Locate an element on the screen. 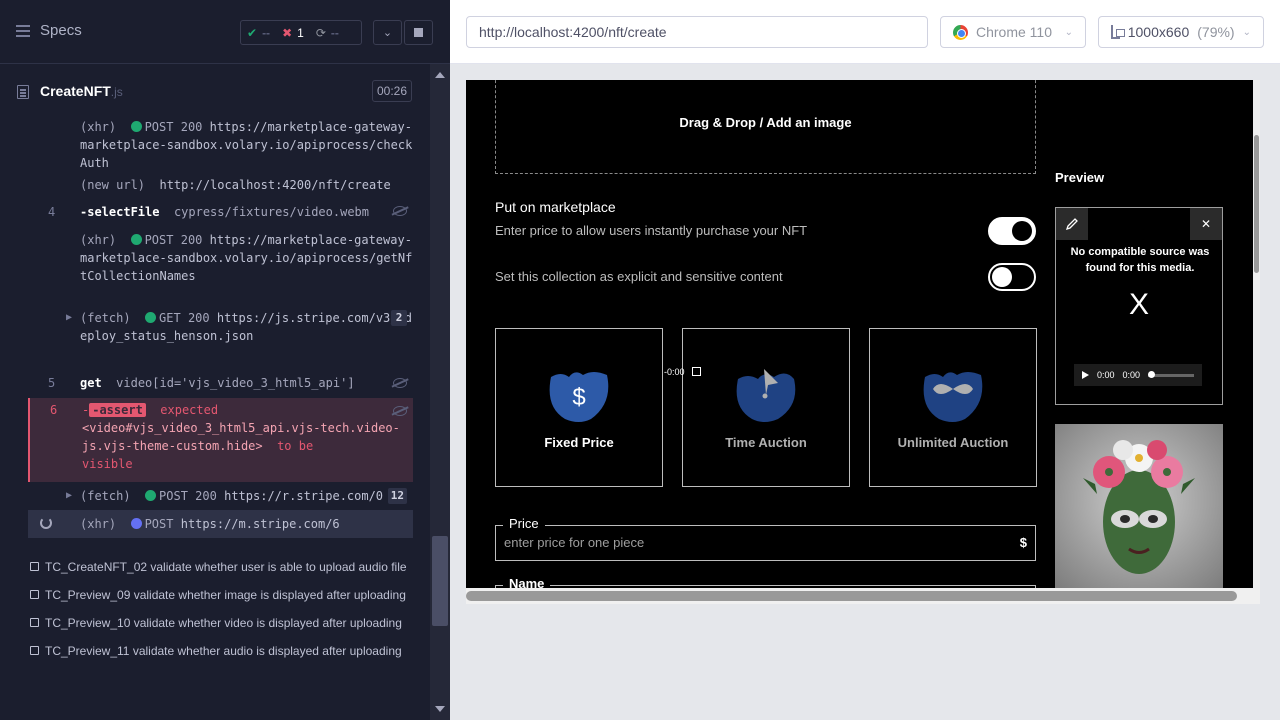  fixed-price-card: $ Fixed Price is located at coordinates (579, 407).